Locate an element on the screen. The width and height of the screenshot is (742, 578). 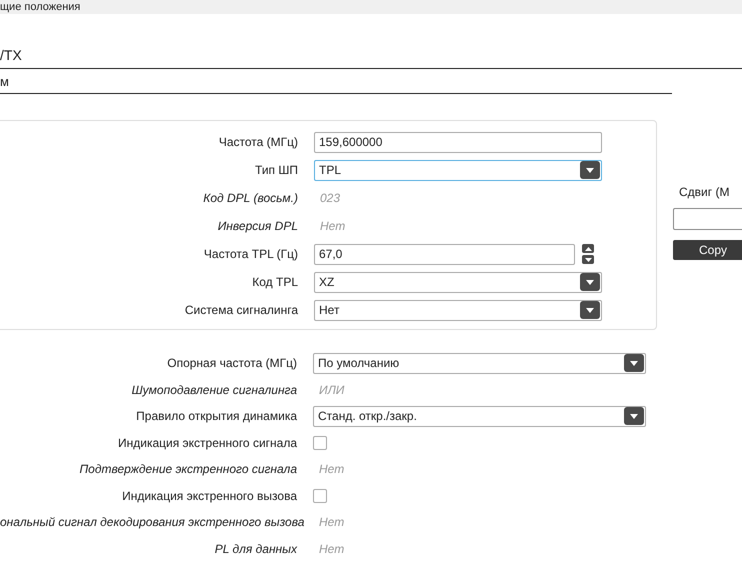
field-label: Шумоподавление сигналинга is located at coordinates (214, 389).